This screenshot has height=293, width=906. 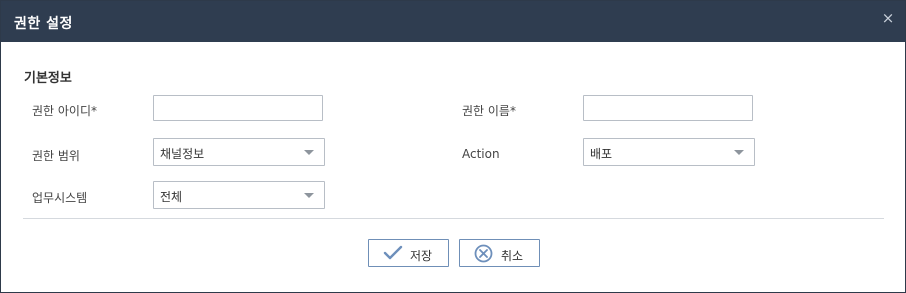 I want to click on dialog-title: 권한 설정, so click(x=43, y=24).